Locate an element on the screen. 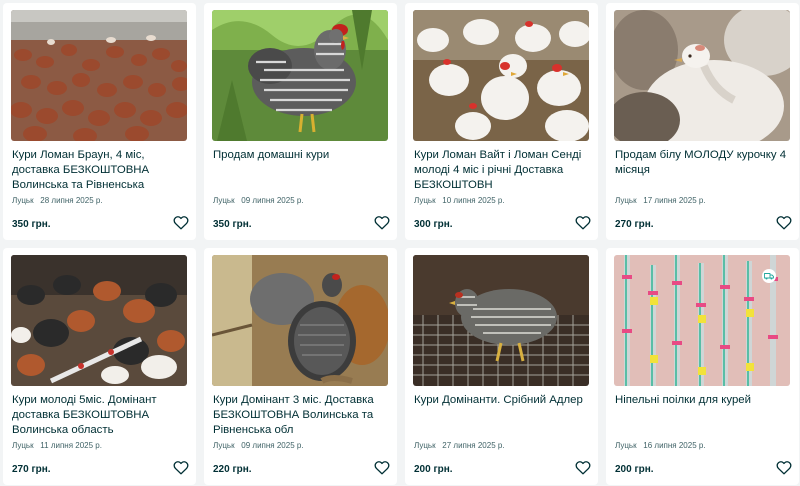  listing-title: Кури Домінанти. Срібний Адлер is located at coordinates (500, 400).